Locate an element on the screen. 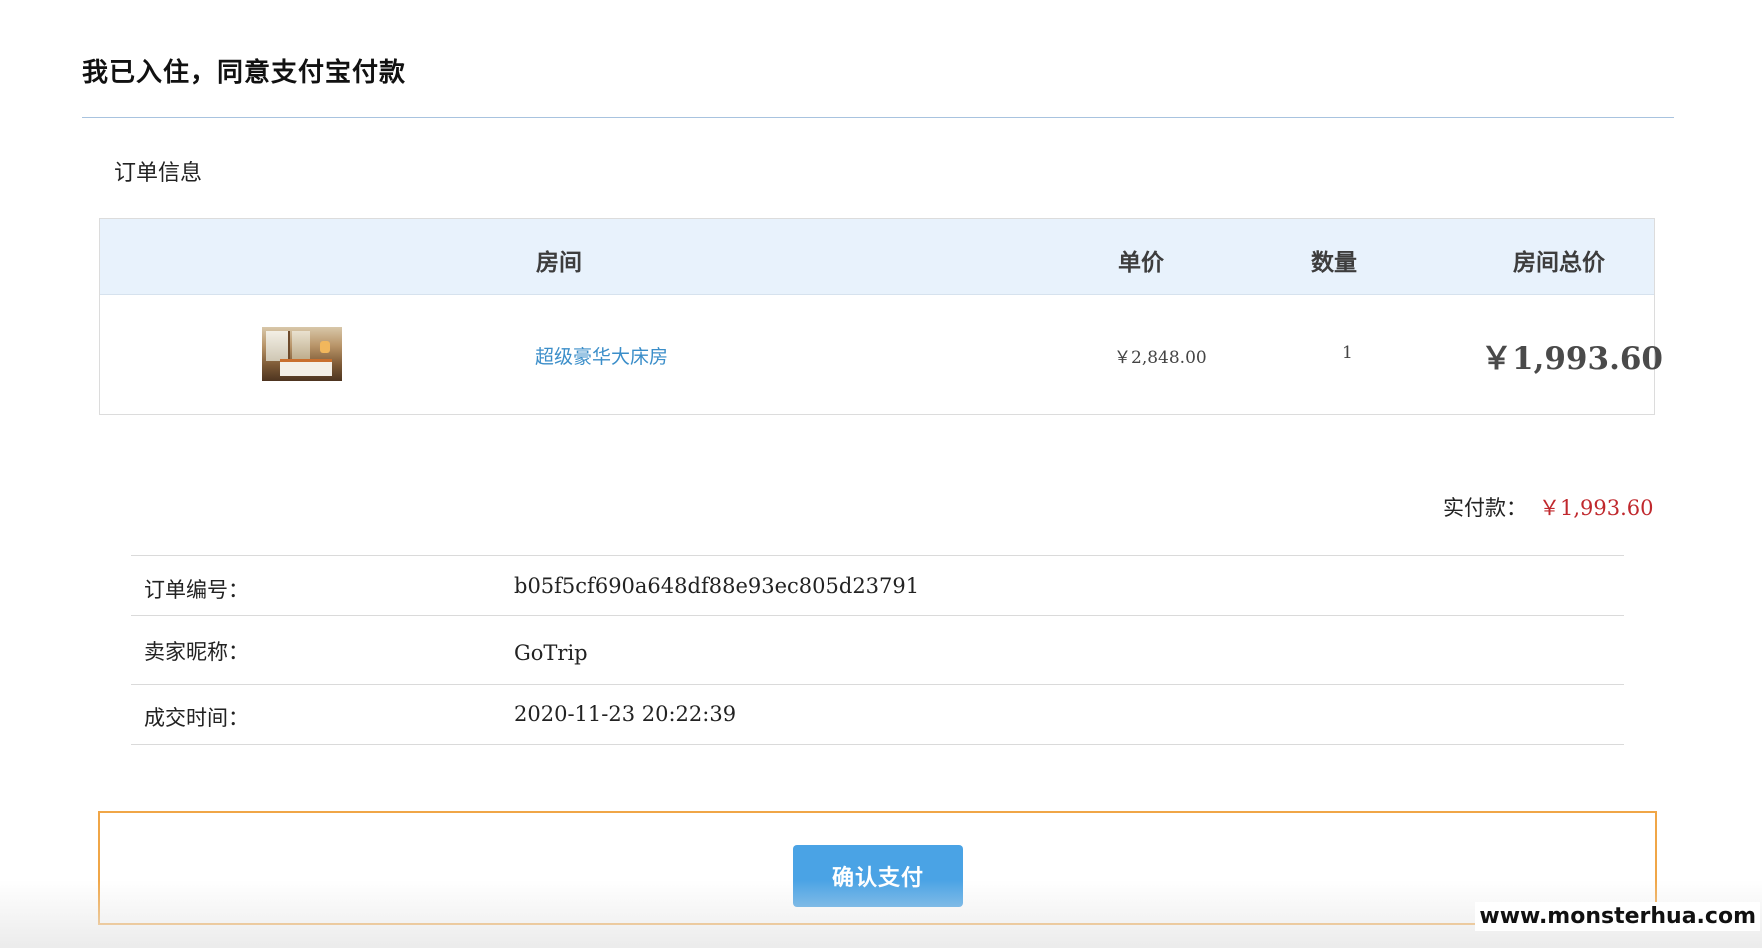  room-thumbnail-image is located at coordinates (302, 354).